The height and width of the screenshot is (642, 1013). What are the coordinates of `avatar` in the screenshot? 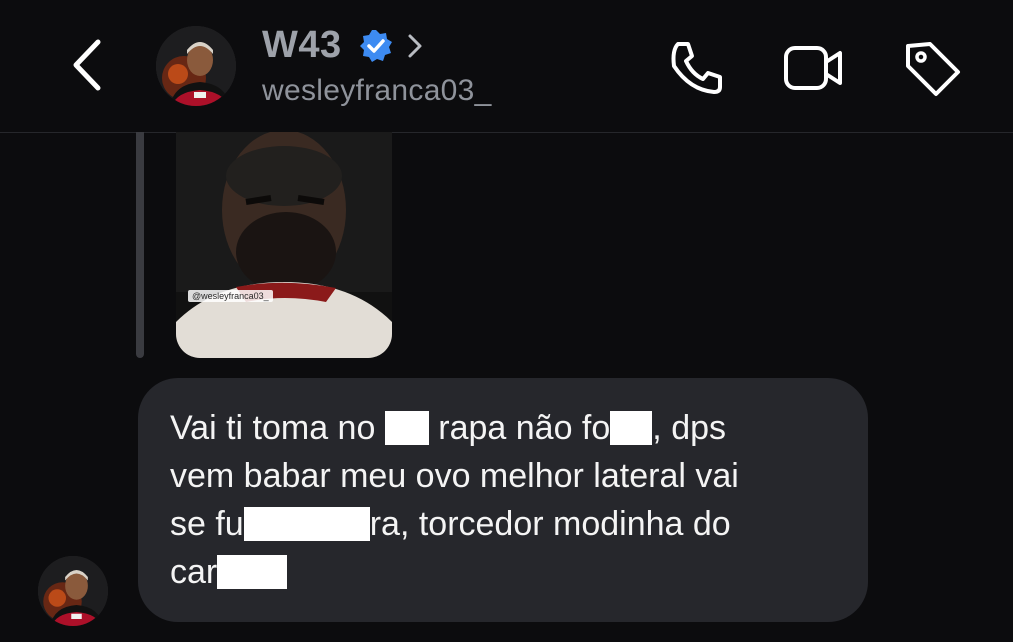 It's located at (196, 66).